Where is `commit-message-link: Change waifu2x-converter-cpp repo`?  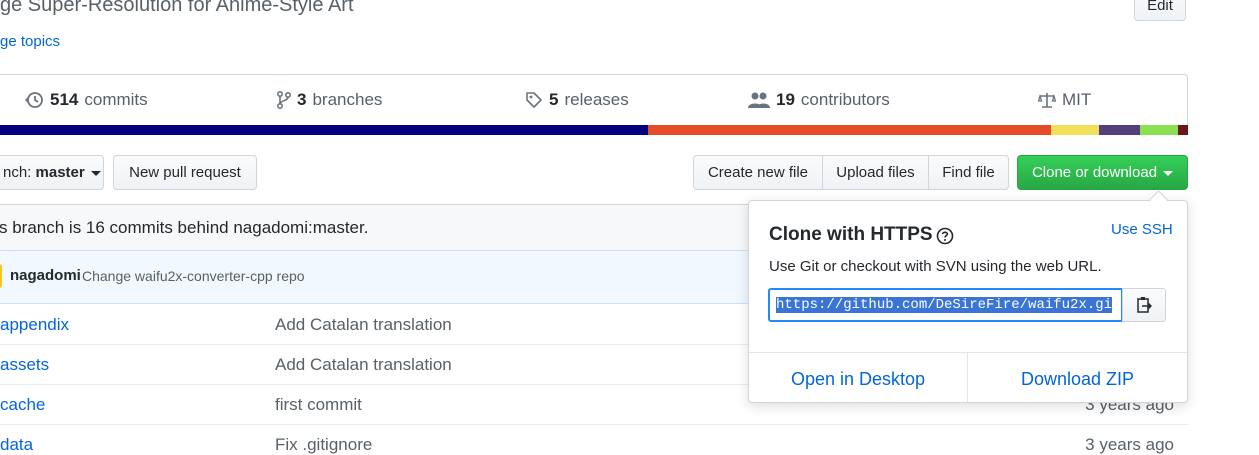
commit-message-link: Change waifu2x-converter-cpp repo is located at coordinates (193, 276).